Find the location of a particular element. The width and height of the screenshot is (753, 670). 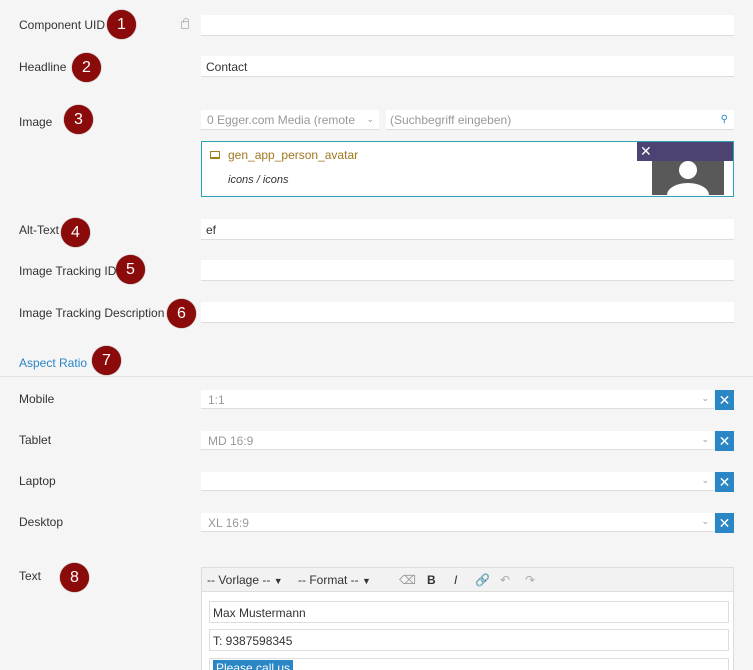

image-tracking-description-input is located at coordinates (467, 312).